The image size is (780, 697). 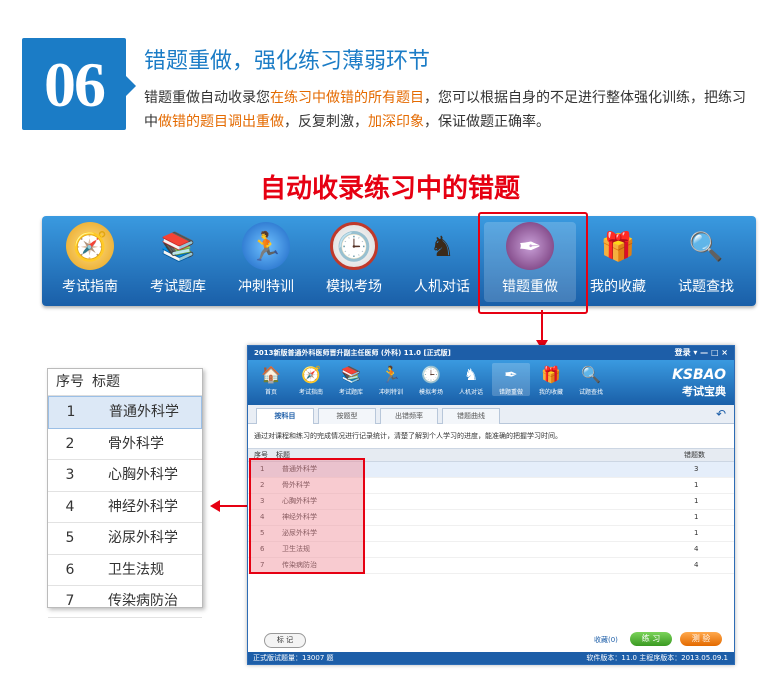 I want to click on nav-label: 冲刺特训, so click(x=266, y=287).